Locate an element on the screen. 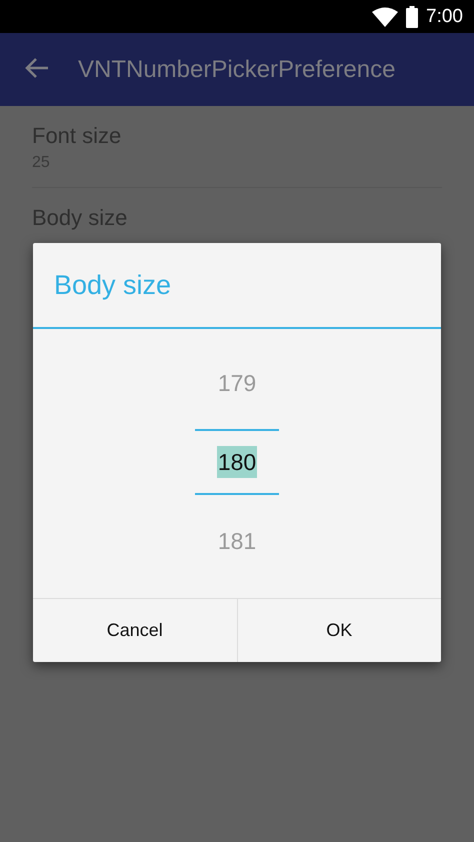  selected-number: 180 is located at coordinates (237, 462).